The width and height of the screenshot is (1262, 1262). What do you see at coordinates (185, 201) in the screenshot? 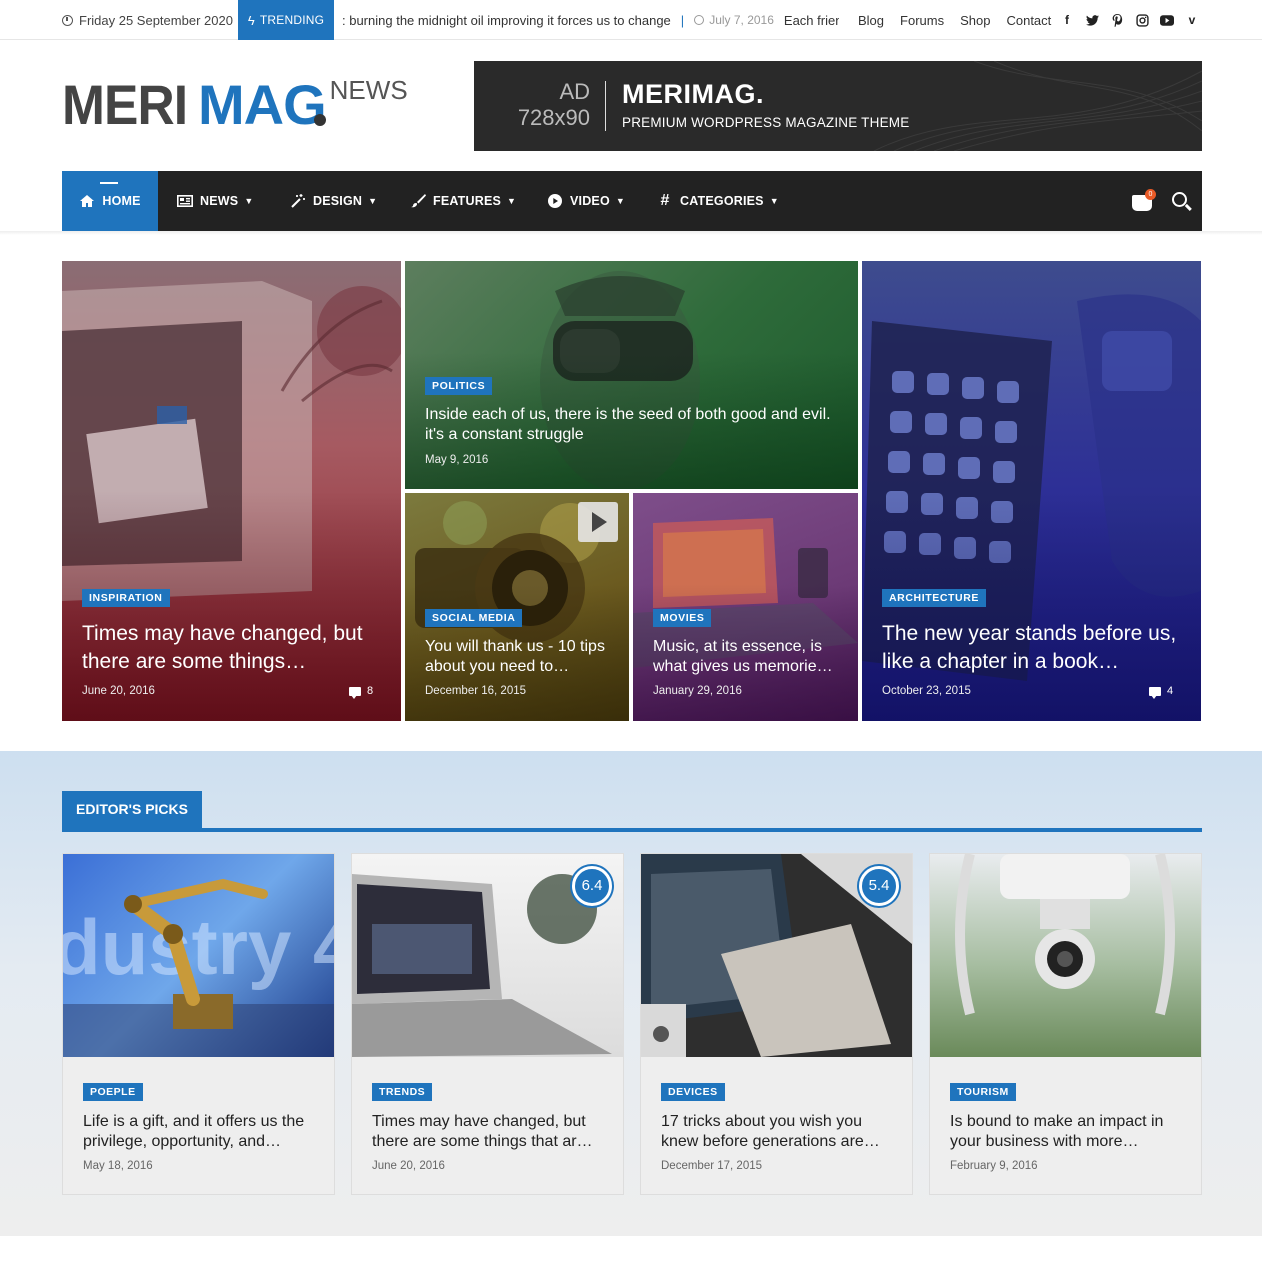
I see `newspaper-icon` at bounding box center [185, 201].